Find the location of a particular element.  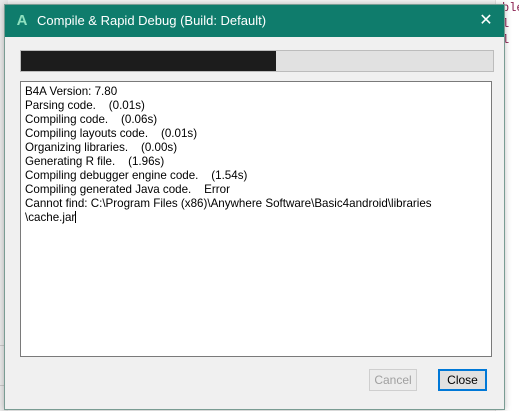

window-title: Compile & Rapid Debug (Build: Default) is located at coordinates (152, 20).